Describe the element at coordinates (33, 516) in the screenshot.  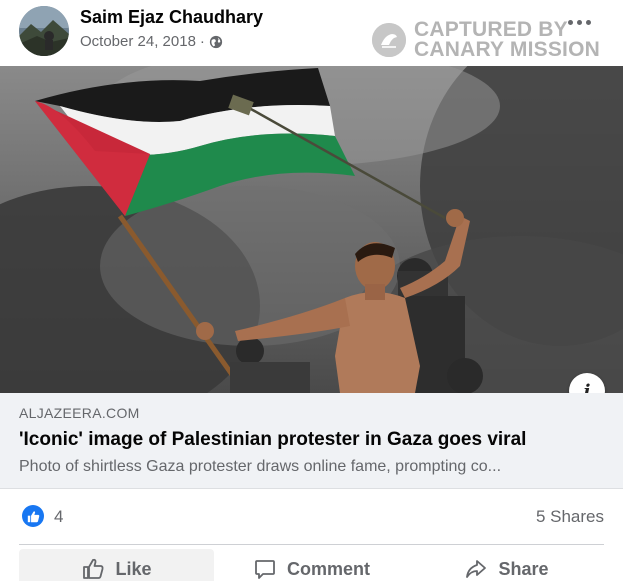
I see `like-icon` at that location.